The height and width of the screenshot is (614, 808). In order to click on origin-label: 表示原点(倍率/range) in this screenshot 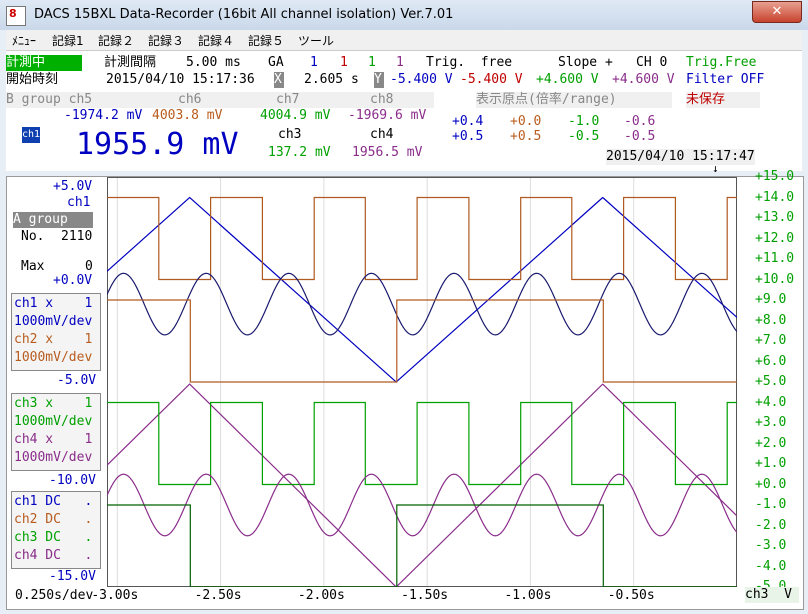, I will do `click(574, 100)`.